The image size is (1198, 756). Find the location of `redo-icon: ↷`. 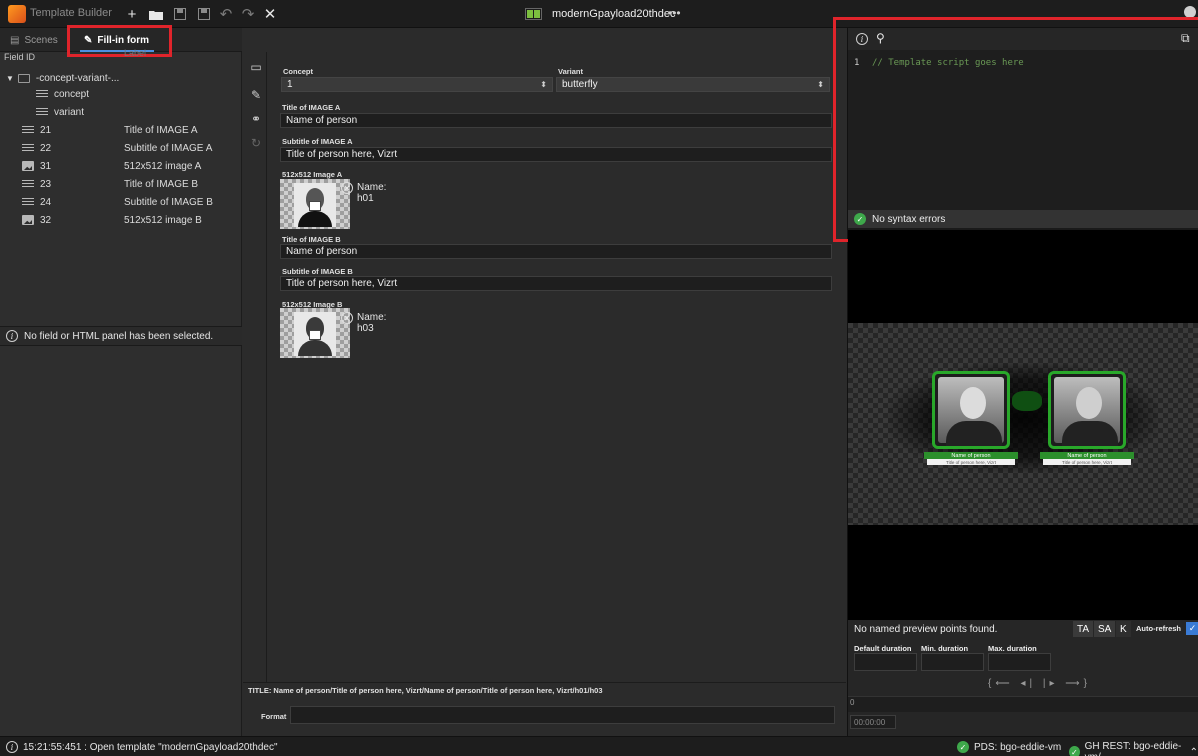

redo-icon: ↷ is located at coordinates (248, 14).